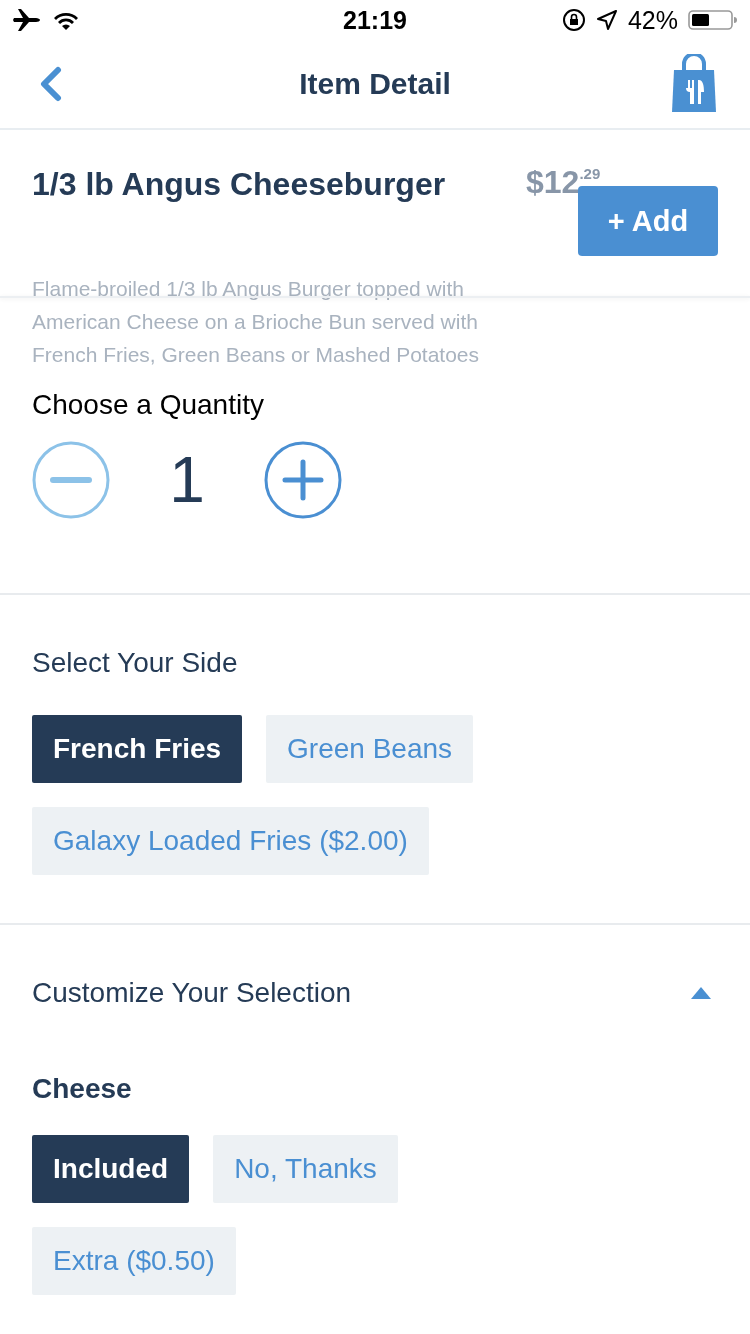 Image resolution: width=750 pixels, height=1334 pixels. What do you see at coordinates (111, 1169) in the screenshot?
I see `option-chip: Included` at bounding box center [111, 1169].